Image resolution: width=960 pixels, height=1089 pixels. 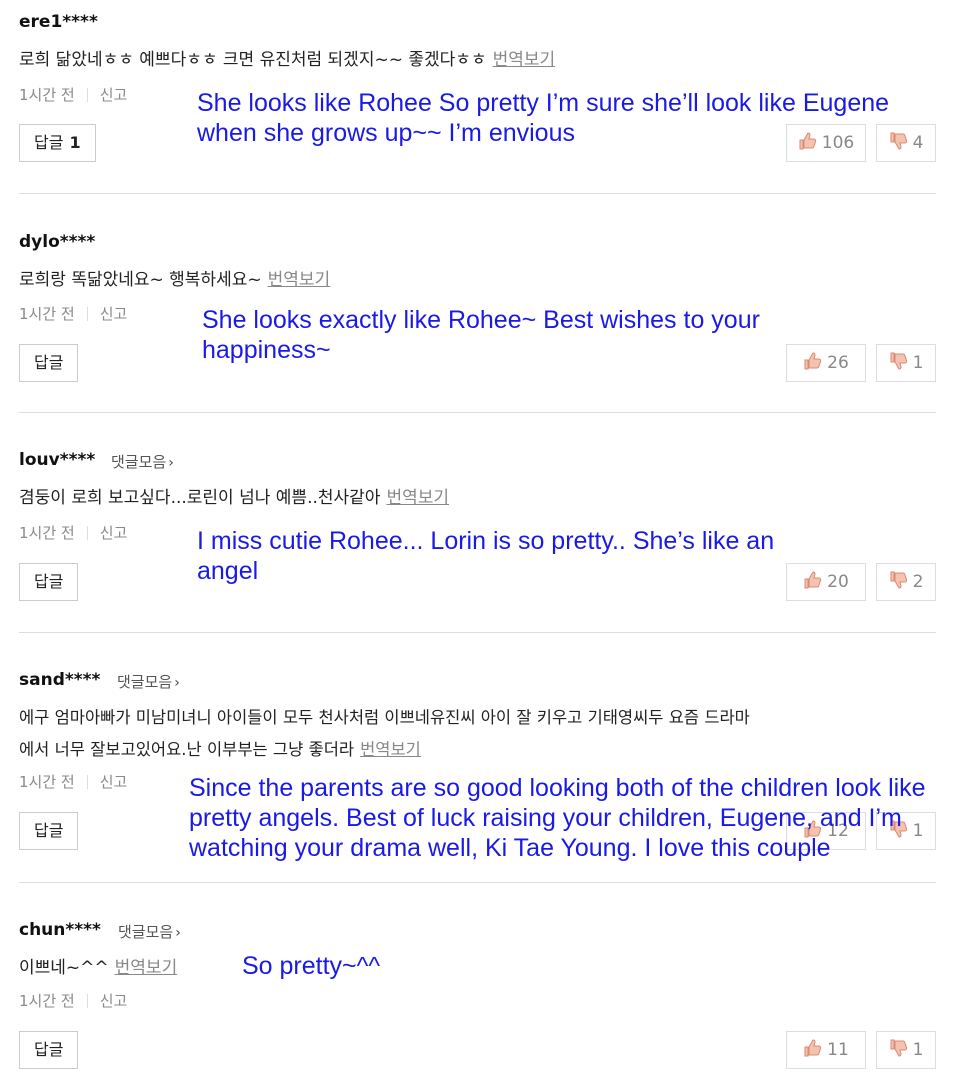 What do you see at coordinates (838, 1050) in the screenshot?
I see `like-count: 11` at bounding box center [838, 1050].